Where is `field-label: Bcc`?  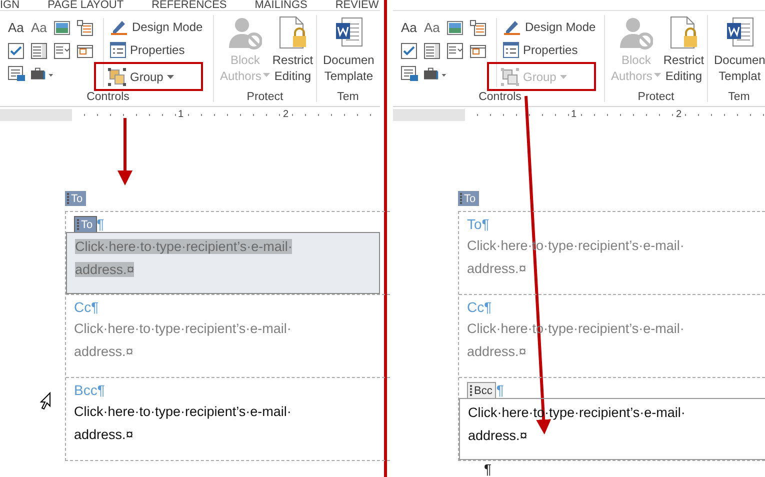
field-label: Bcc is located at coordinates (86, 390).